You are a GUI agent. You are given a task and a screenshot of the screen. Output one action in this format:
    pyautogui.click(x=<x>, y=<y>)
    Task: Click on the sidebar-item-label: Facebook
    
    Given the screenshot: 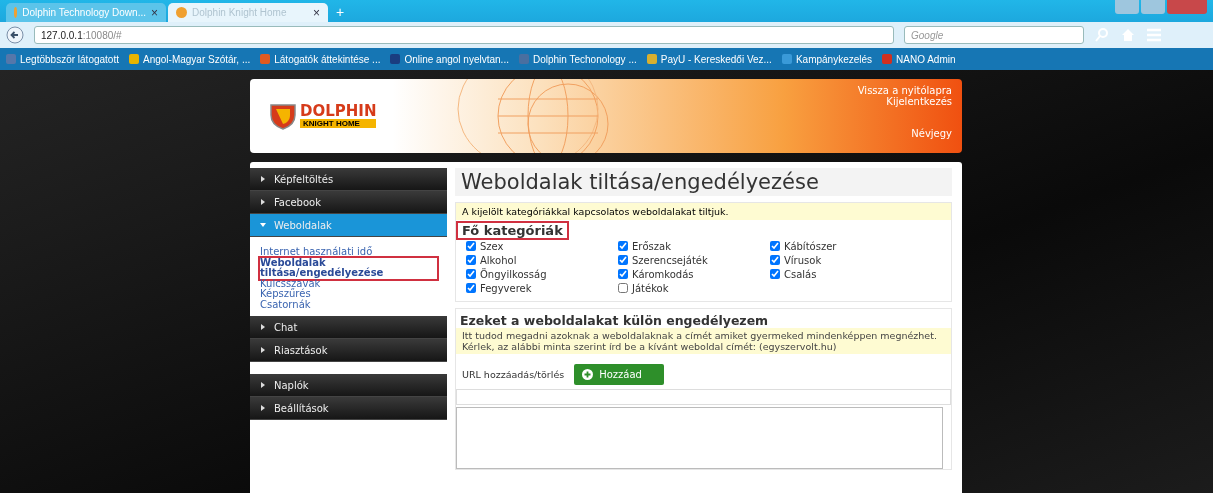 What is the action you would take?
    pyautogui.click(x=297, y=202)
    